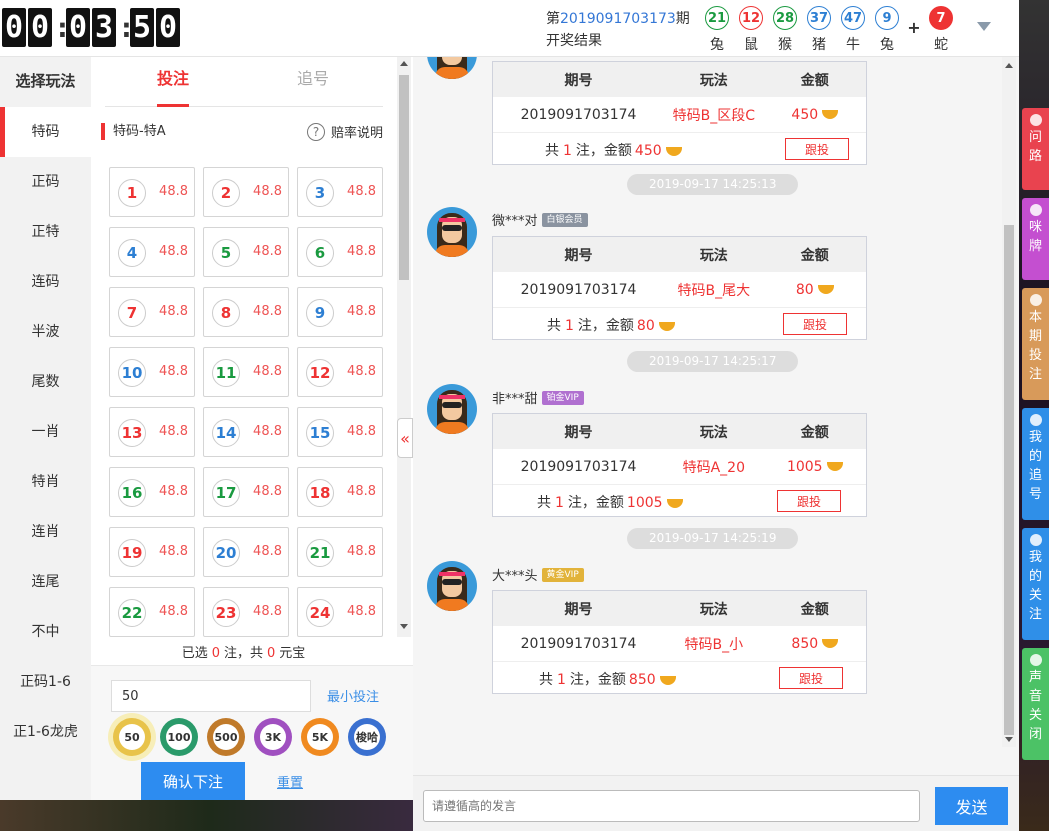  I want to click on number-cell: 15 48.8, so click(340, 432).